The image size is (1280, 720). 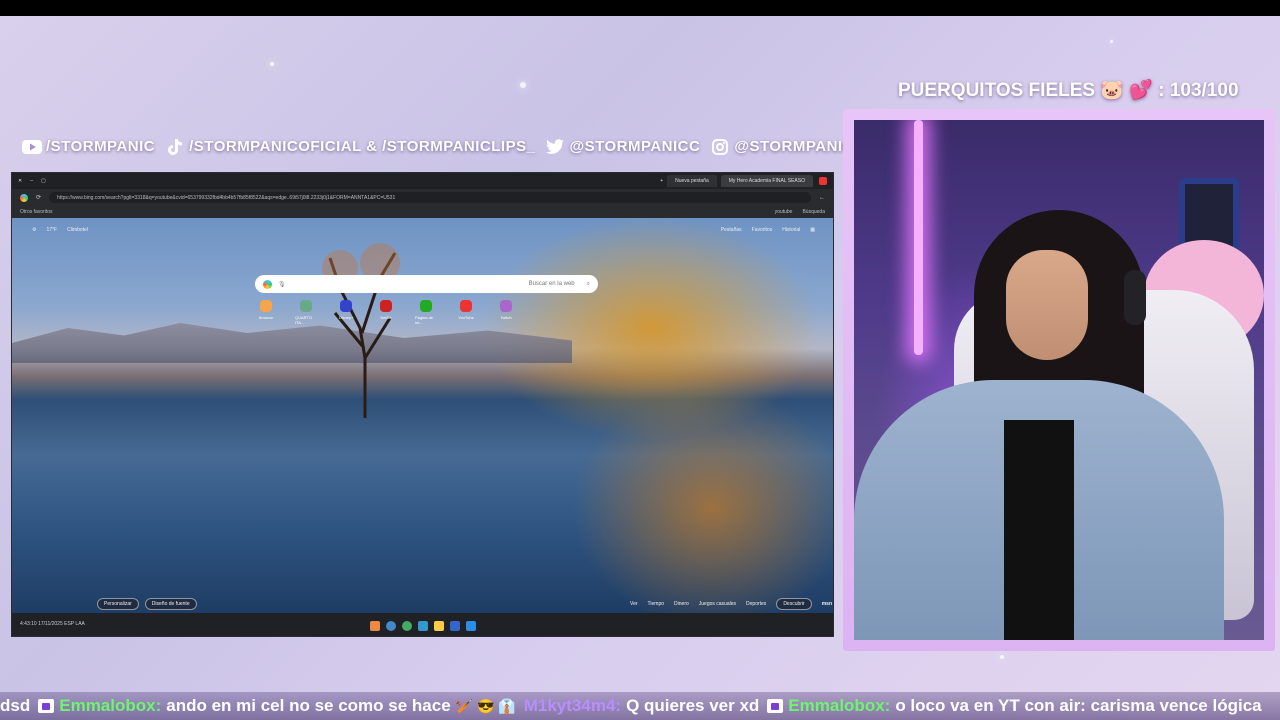 I want to click on tab-new-tab: Nueva pestaña, so click(x=692, y=181).